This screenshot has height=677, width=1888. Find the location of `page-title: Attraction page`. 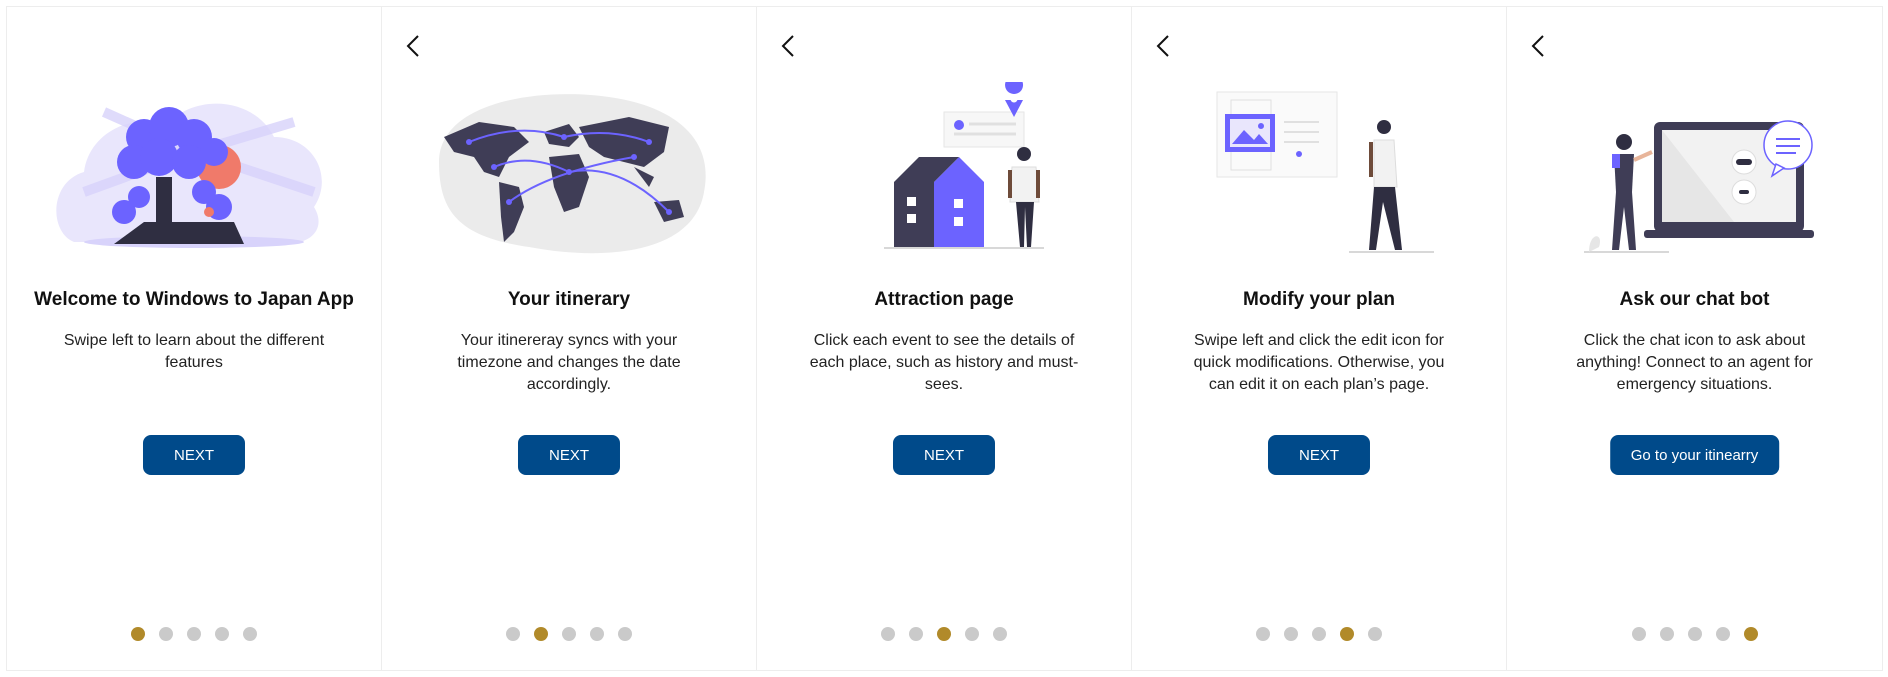

page-title: Attraction page is located at coordinates (944, 299).